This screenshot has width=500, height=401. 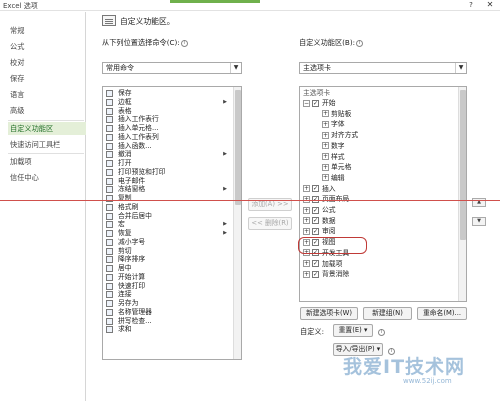 I want to click on ribbon-tab-item: + ✓ 公式, so click(x=319, y=210).